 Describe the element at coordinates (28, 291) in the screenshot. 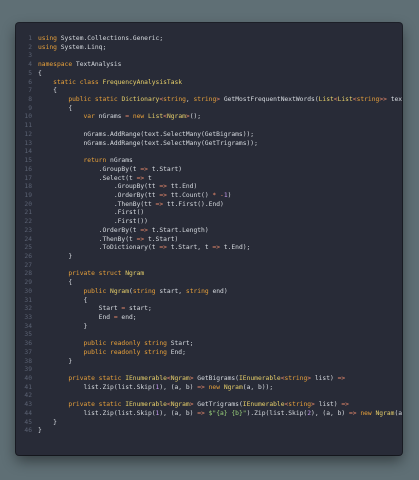

I see `line-number: 30` at that location.